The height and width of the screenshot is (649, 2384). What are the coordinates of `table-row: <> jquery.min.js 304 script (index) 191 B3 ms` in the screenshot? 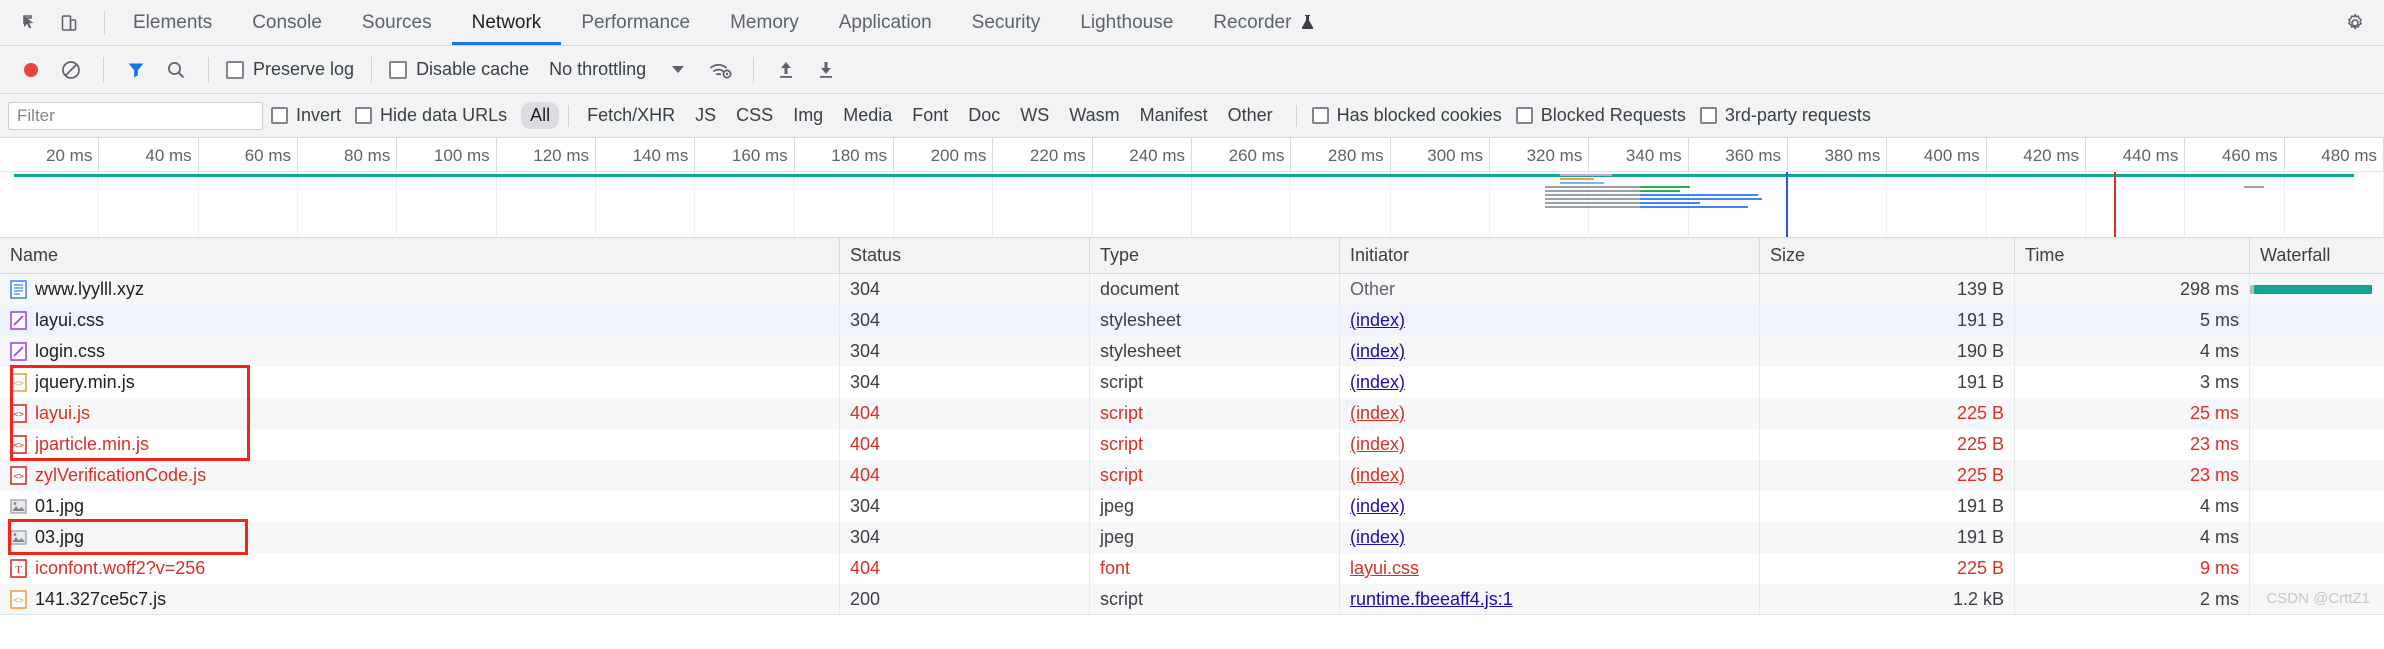 It's located at (1192, 382).